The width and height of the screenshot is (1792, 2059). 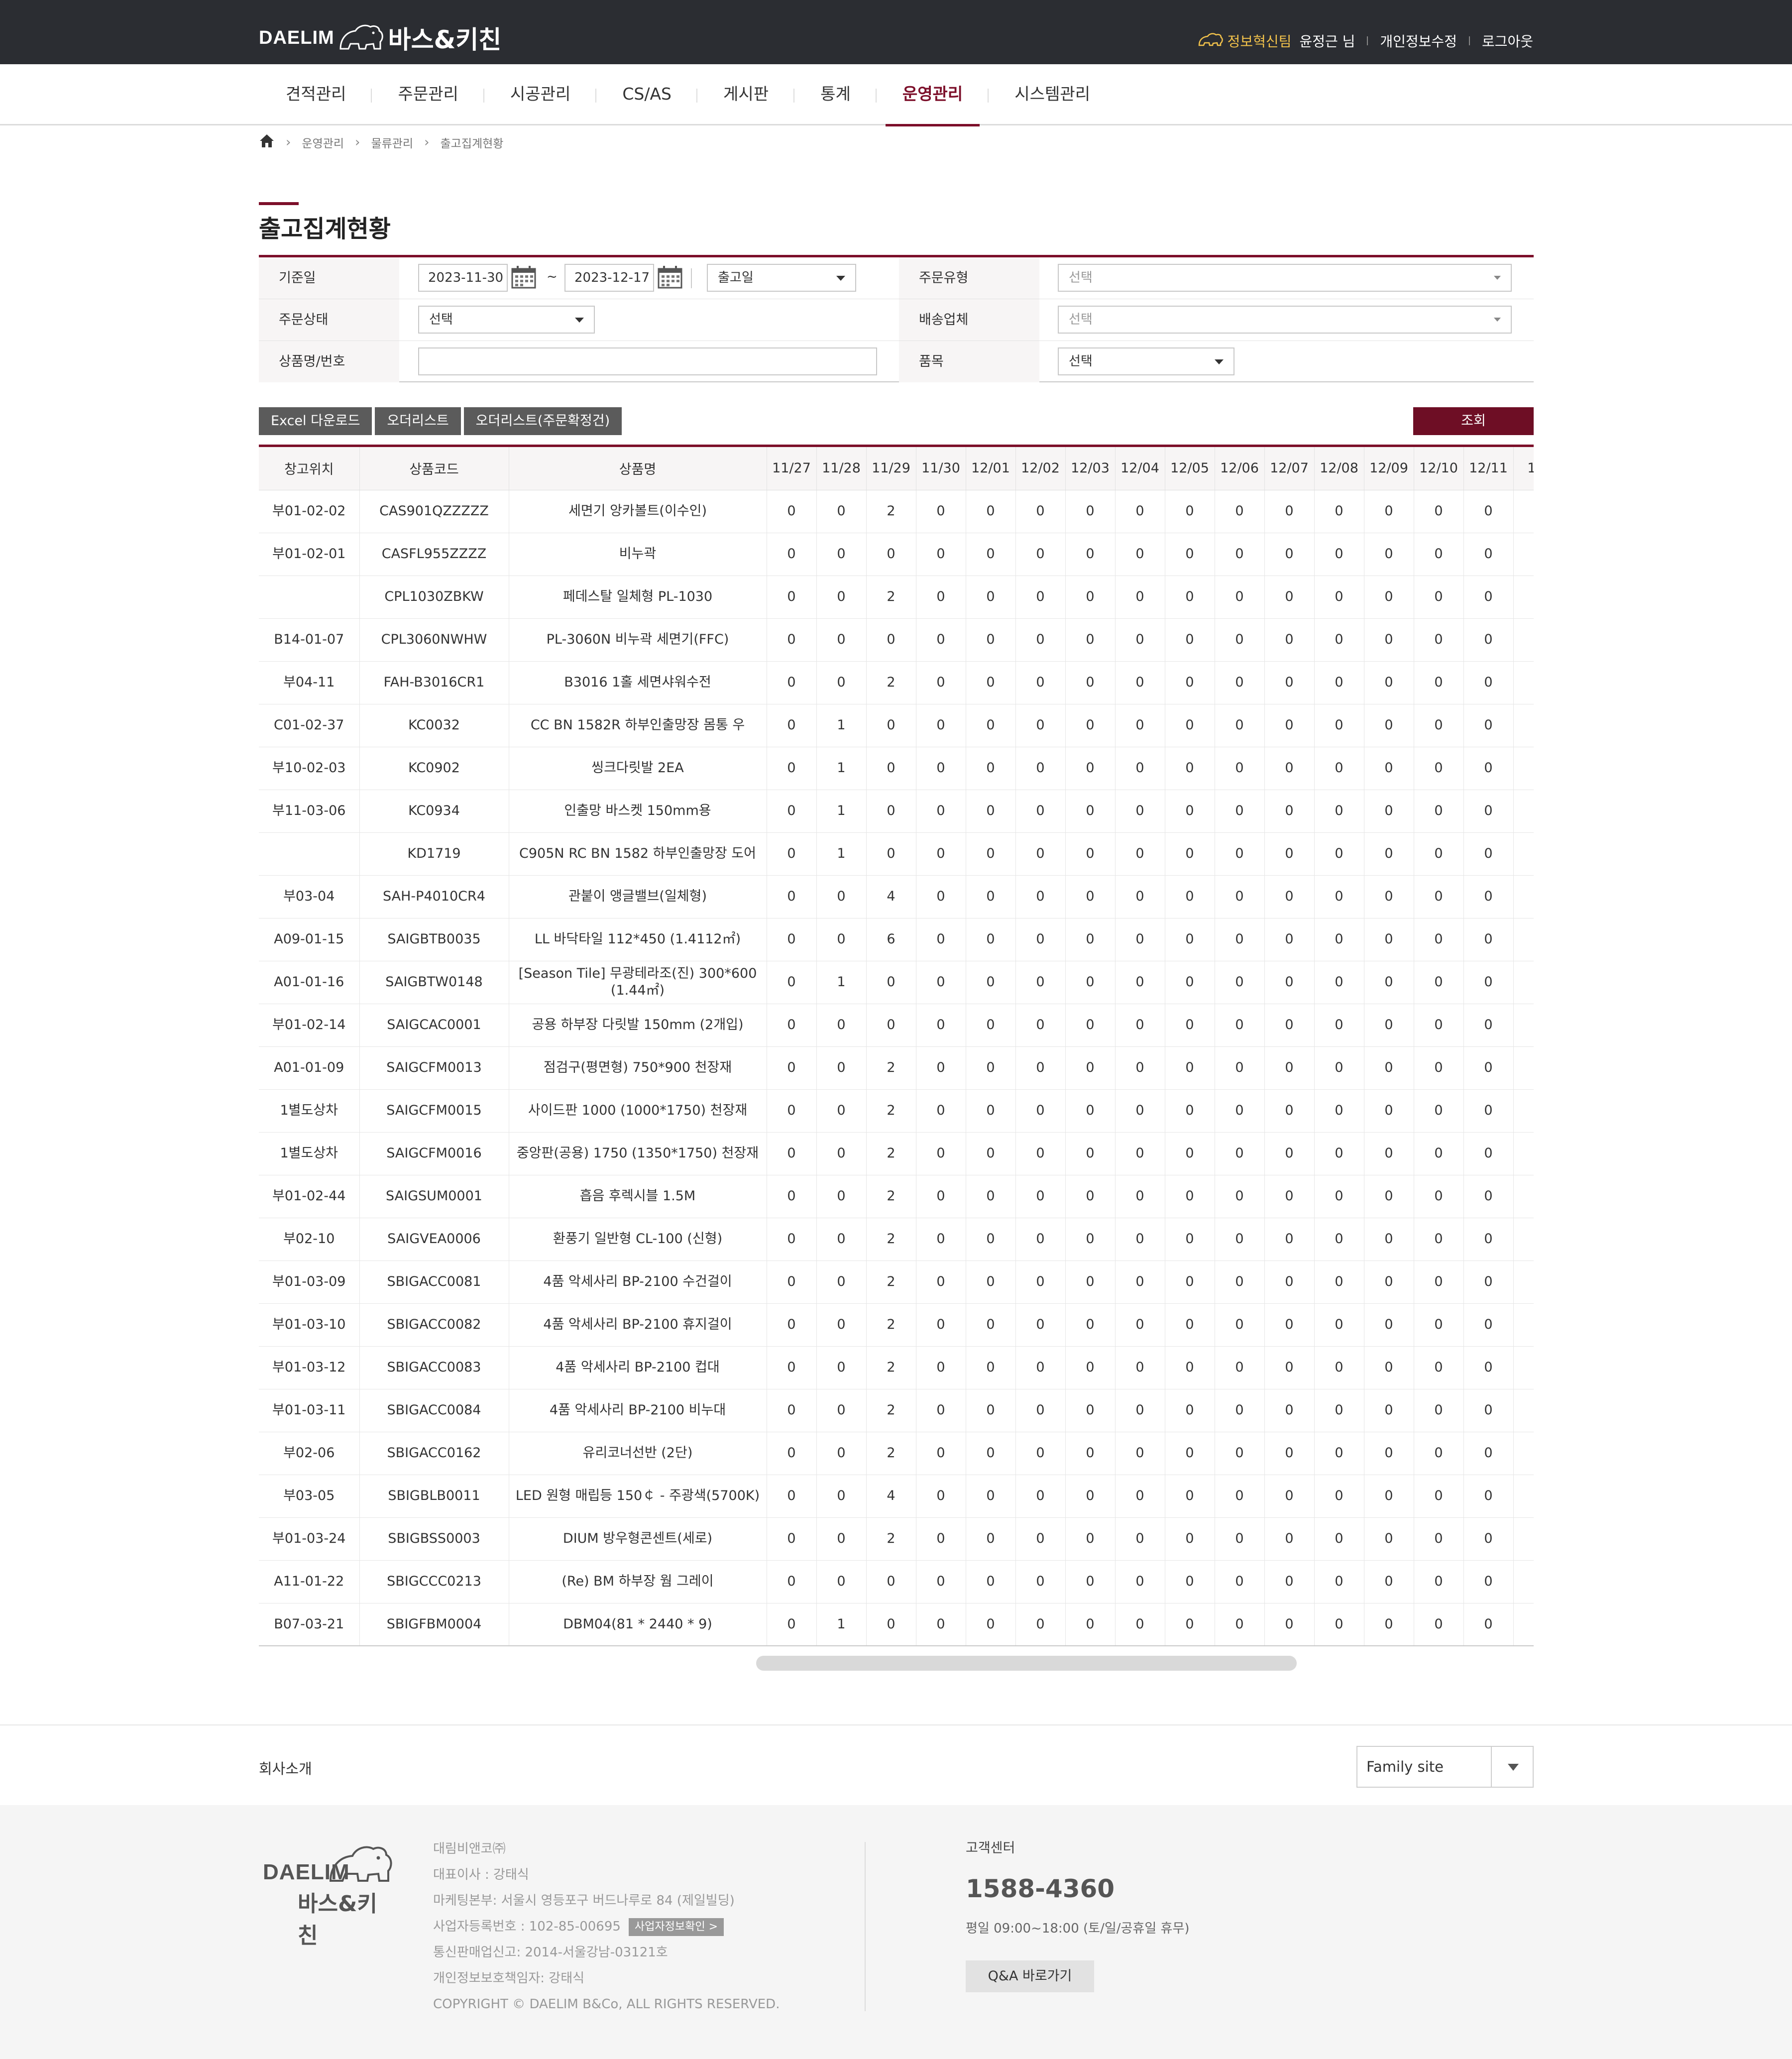 What do you see at coordinates (380, 38) in the screenshot?
I see `site-logo: DAELIM 바스&키친` at bounding box center [380, 38].